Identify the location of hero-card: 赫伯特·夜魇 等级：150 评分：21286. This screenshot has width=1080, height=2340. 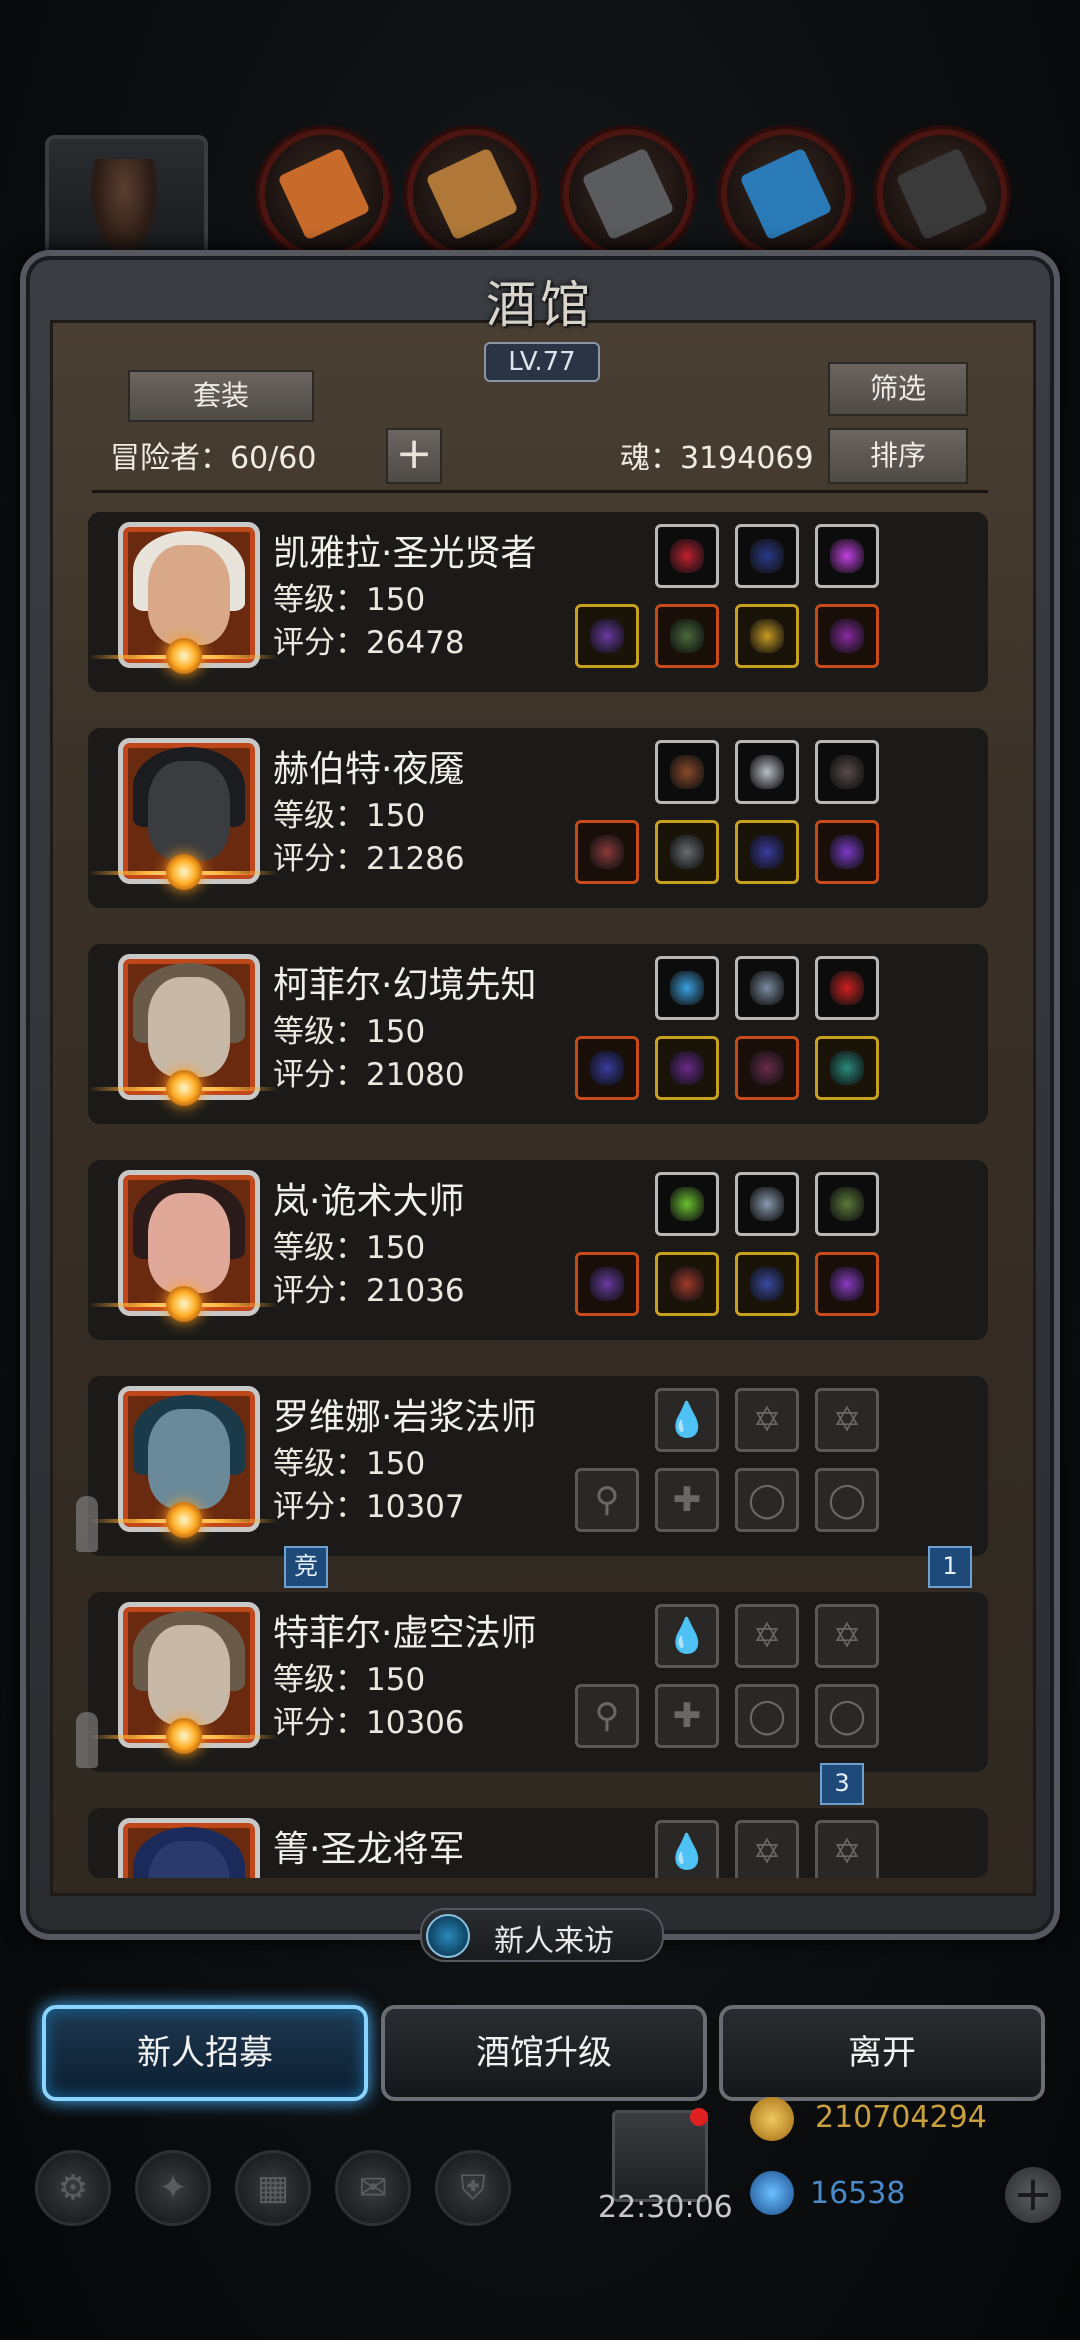
(538, 818).